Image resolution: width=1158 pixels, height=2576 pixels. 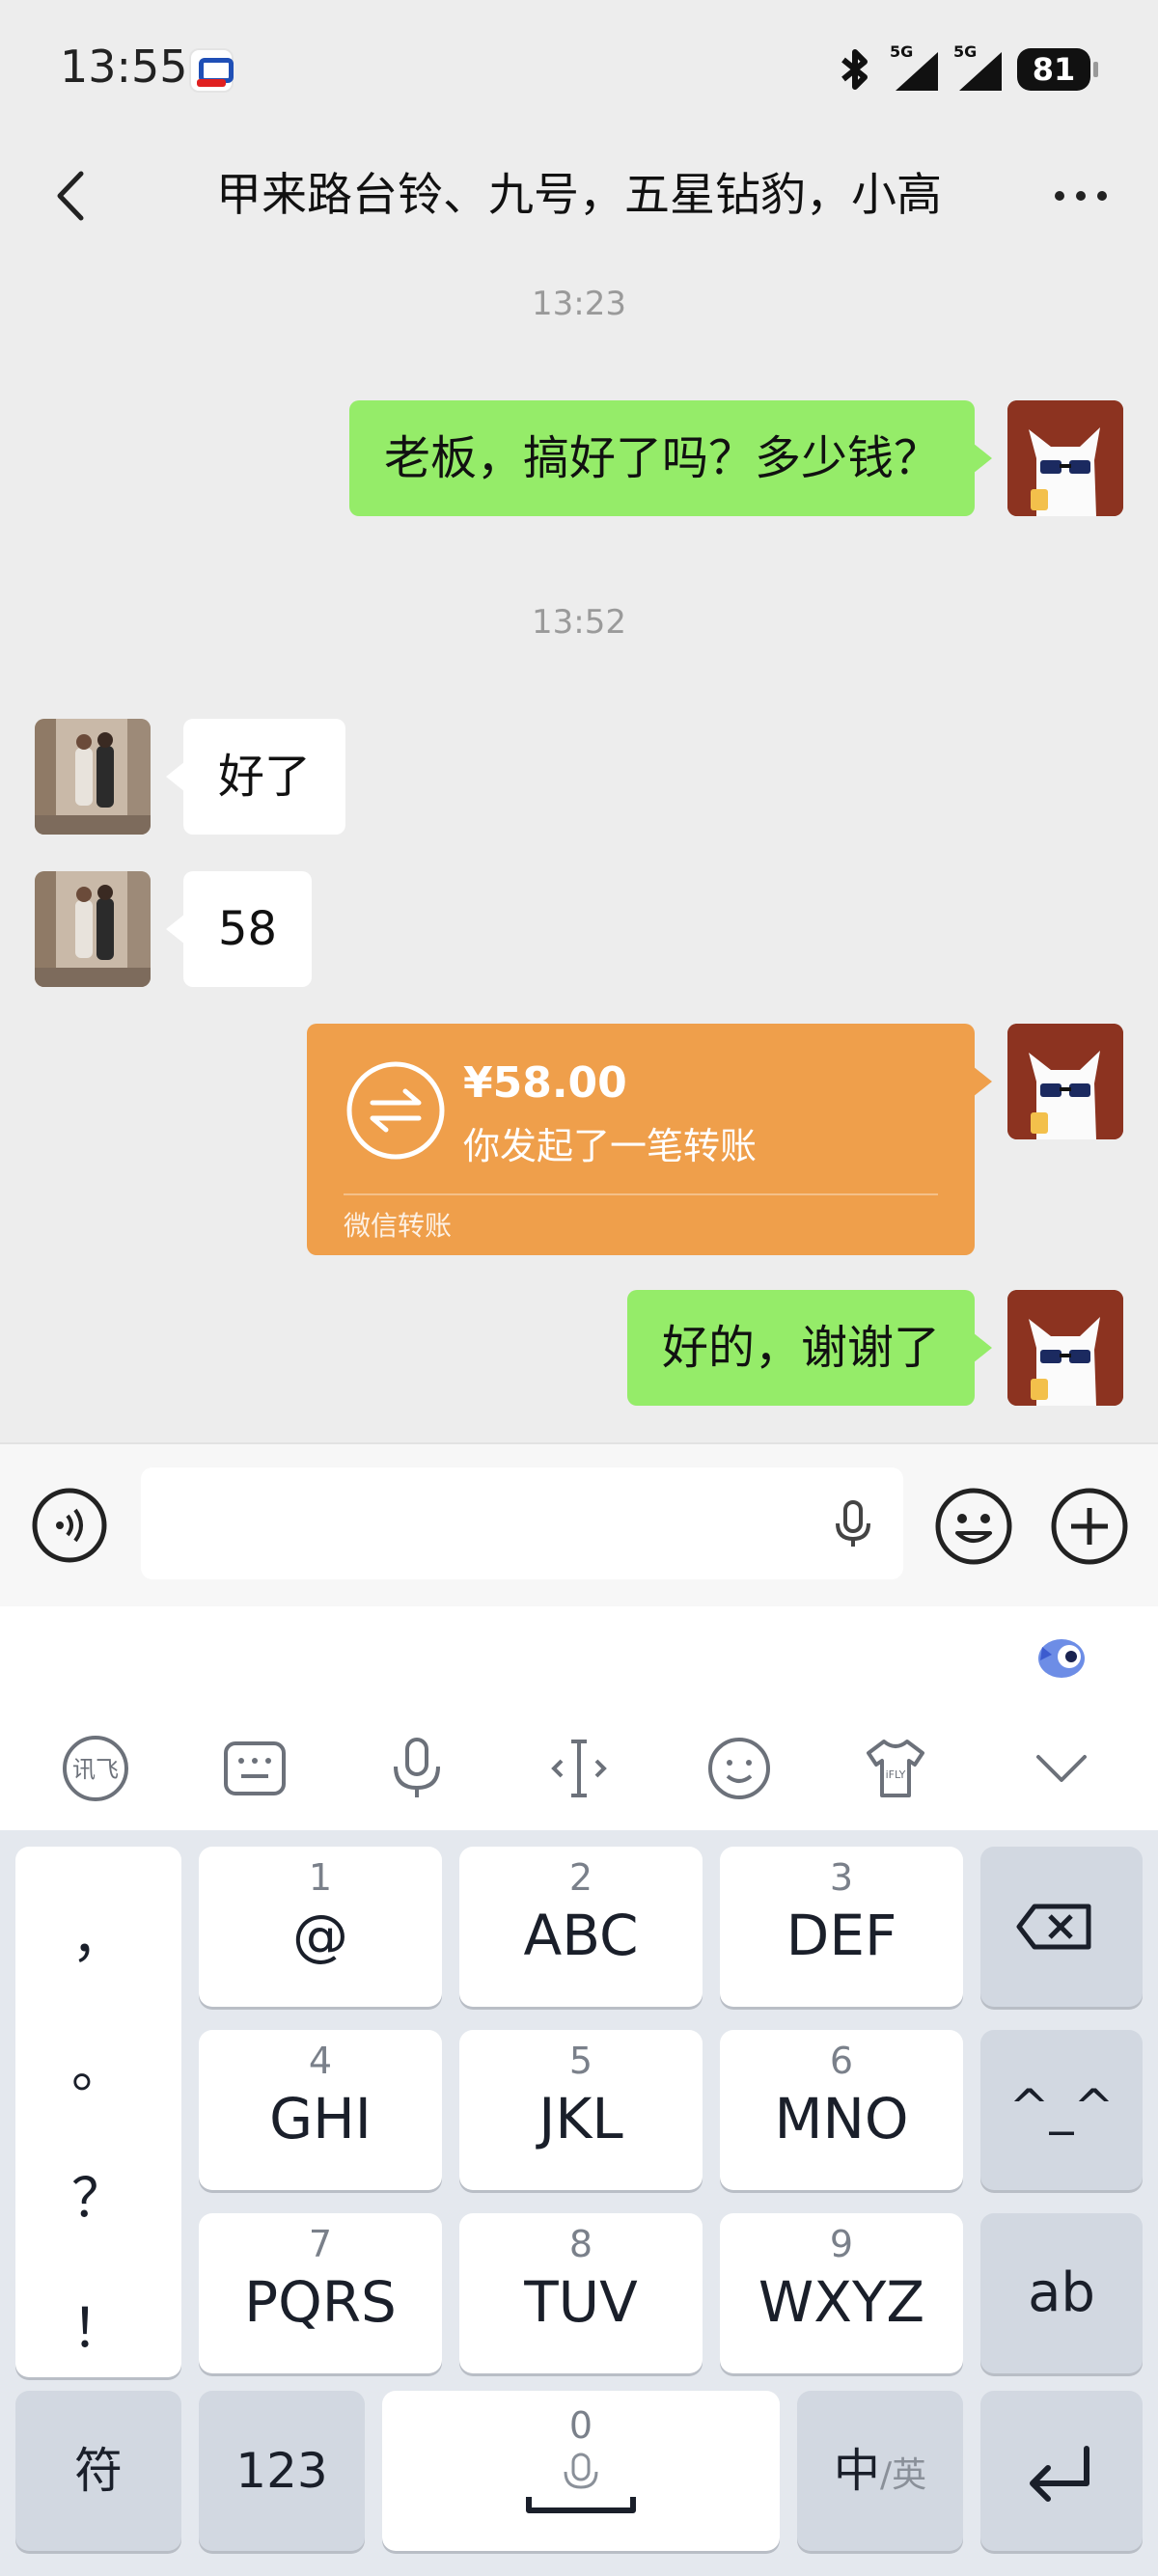 I want to click on backspace-key, so click(x=1061, y=1927).